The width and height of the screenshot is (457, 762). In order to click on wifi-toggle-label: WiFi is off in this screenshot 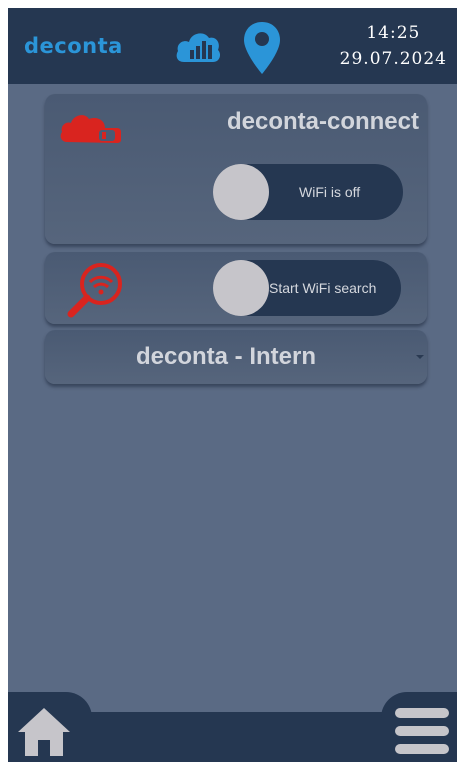, I will do `click(330, 192)`.